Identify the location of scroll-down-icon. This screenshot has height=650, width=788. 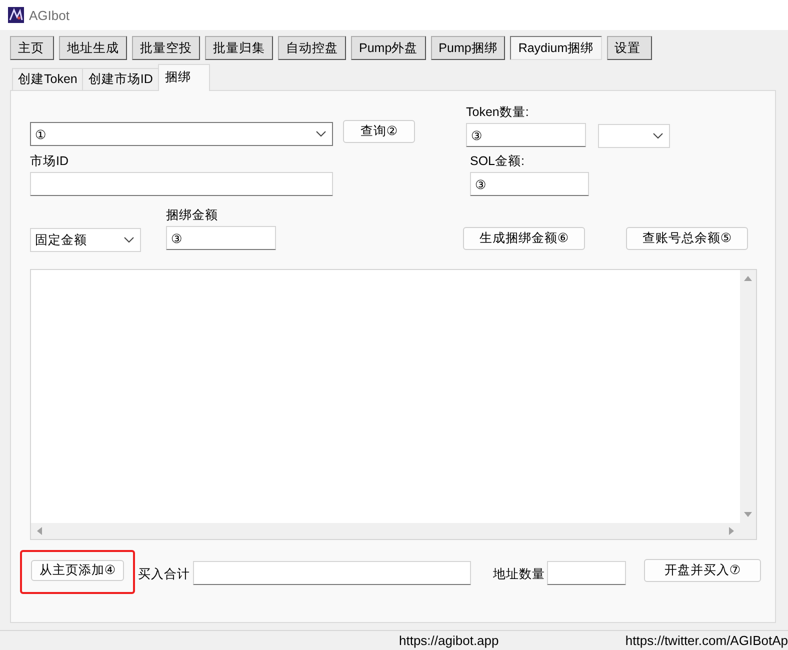
(748, 514).